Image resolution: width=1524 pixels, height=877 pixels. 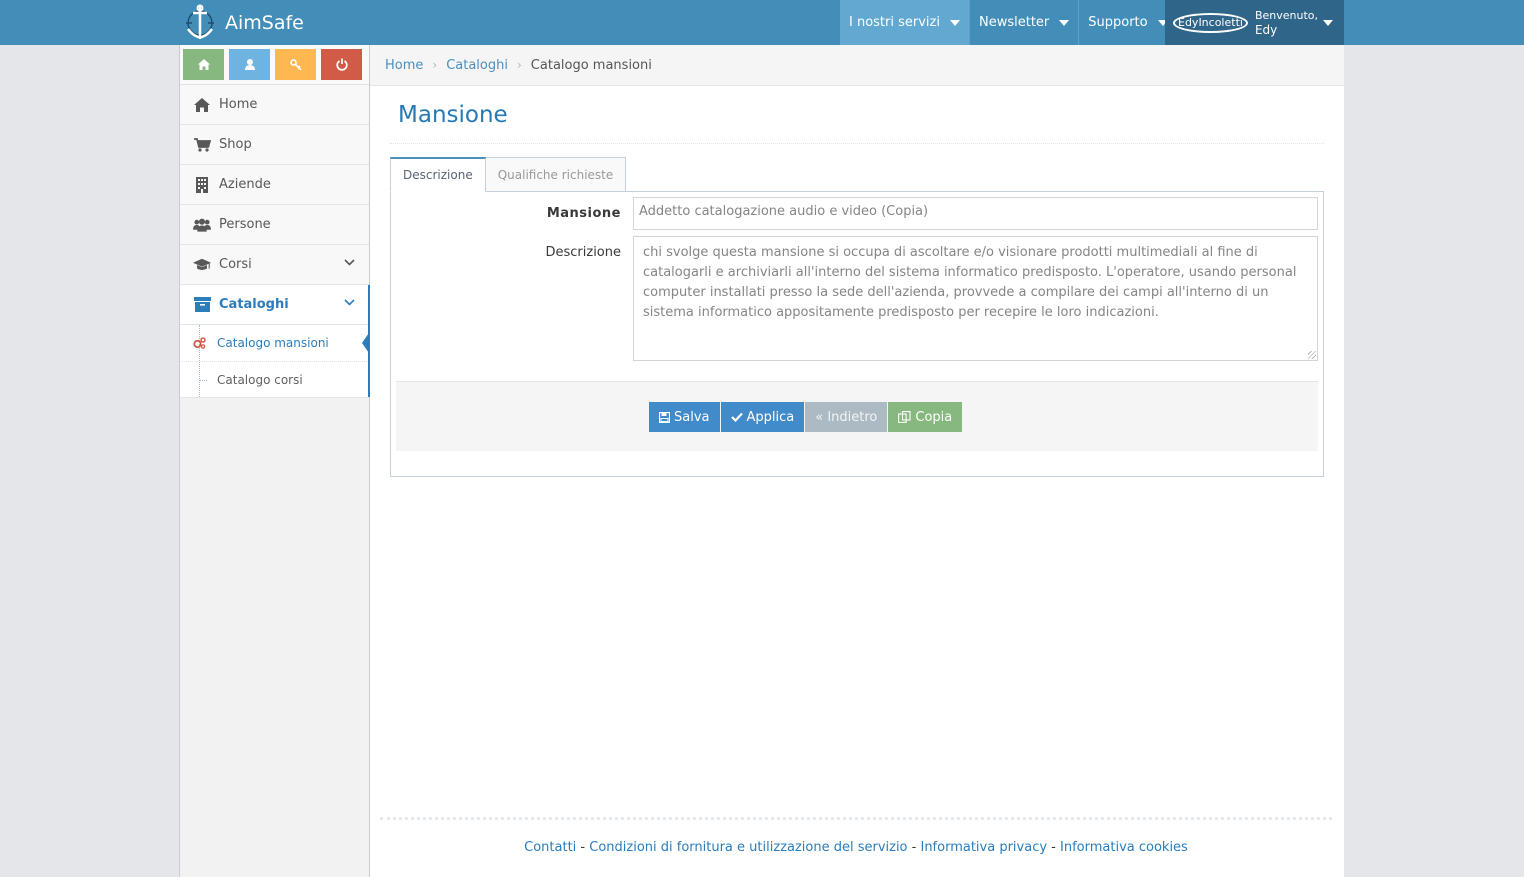 I want to click on indietro-label: « Indietro, so click(x=846, y=417).